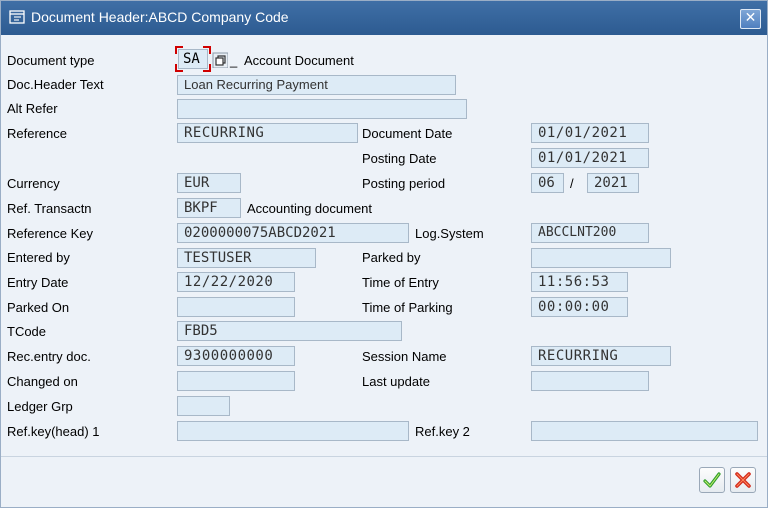 This screenshot has height=508, width=768. Describe the element at coordinates (17, 17) in the screenshot. I see `document-header-icon` at that location.